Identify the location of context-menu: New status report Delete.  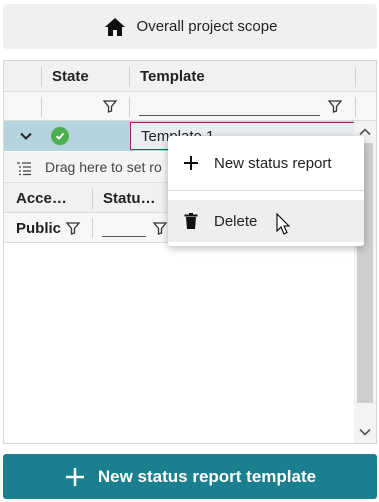
(266, 191).